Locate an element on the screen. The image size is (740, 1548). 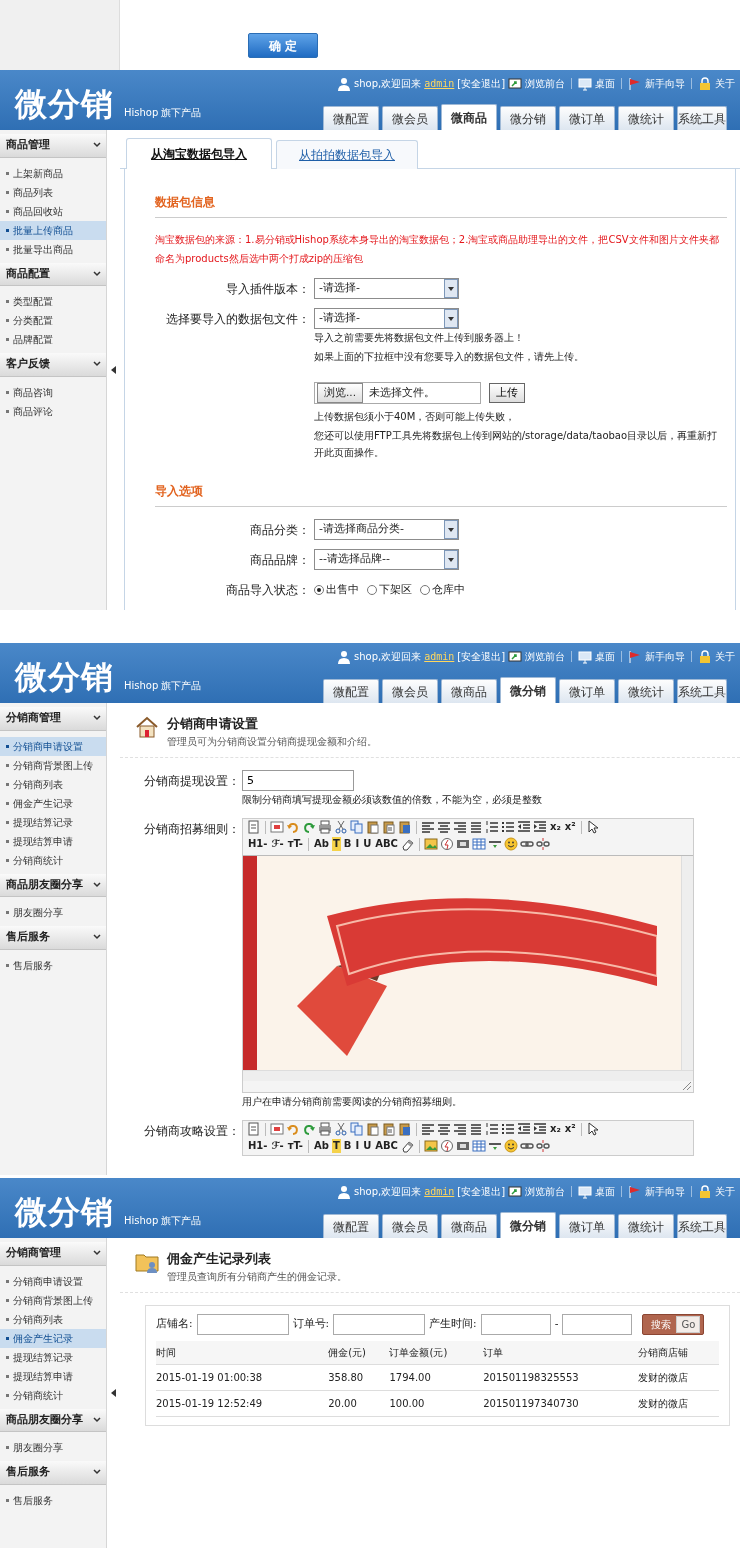
dropdown: -请选择商品分类- is located at coordinates (386, 529).